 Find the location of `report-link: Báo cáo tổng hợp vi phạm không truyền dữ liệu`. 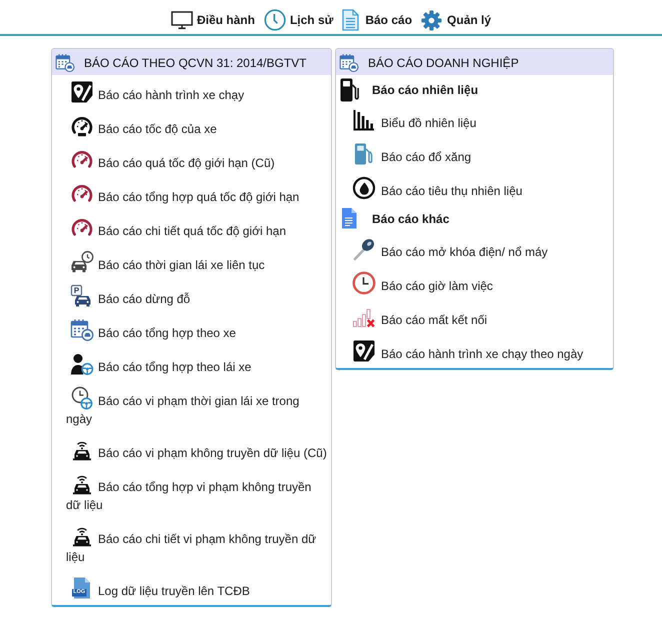

report-link: Báo cáo tổng hợp vi phạm không truyền dữ liệu is located at coordinates (191, 493).